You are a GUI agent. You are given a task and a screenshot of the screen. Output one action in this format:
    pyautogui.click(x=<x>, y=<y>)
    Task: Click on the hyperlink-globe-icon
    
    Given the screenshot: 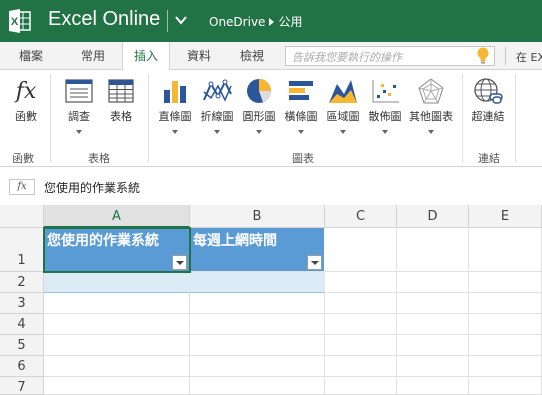 What is the action you would take?
    pyautogui.click(x=488, y=91)
    